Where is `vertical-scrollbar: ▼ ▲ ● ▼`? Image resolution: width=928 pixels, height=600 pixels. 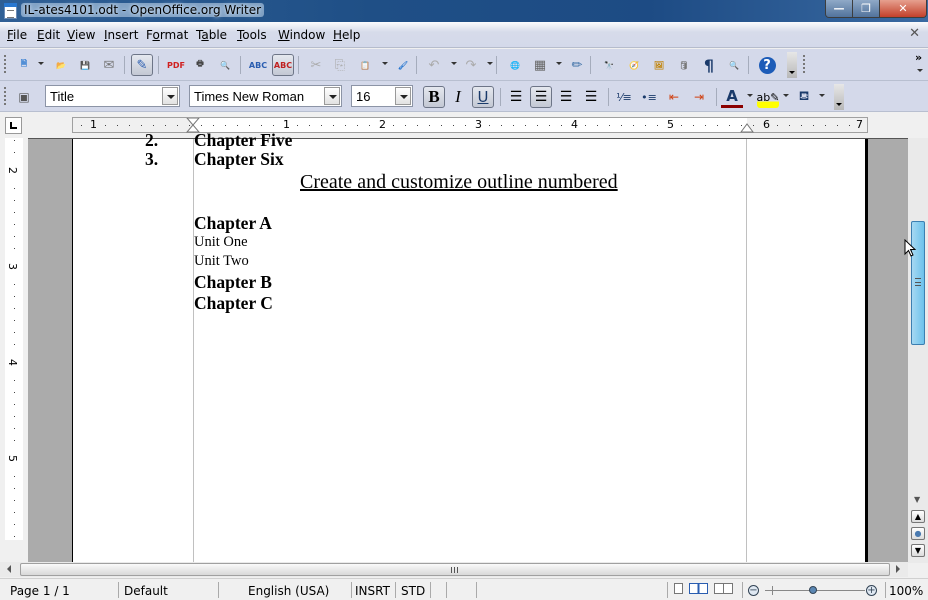
vertical-scrollbar: ▼ ▲ ● ▼ is located at coordinates (918, 350).